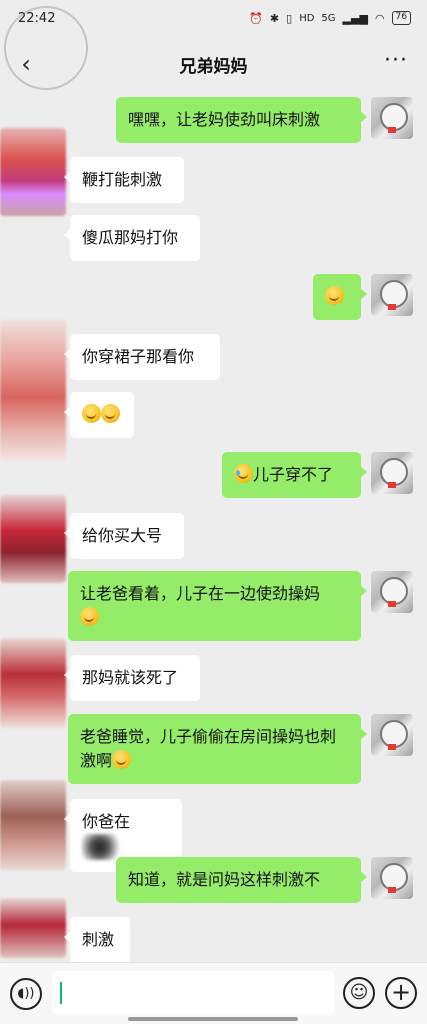 Image resolution: width=427 pixels, height=1024 pixels. Describe the element at coordinates (217, 606) in the screenshot. I see `message-bubble-self: 让老爸看着，儿子在一边使劲操妈` at that location.